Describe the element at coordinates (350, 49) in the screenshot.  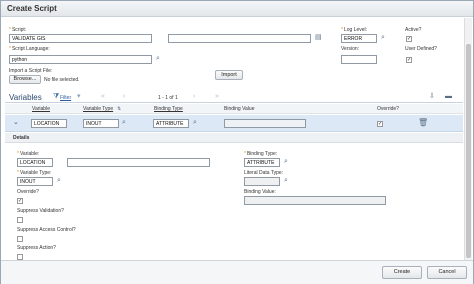
I see `version-label: Version:` at that location.